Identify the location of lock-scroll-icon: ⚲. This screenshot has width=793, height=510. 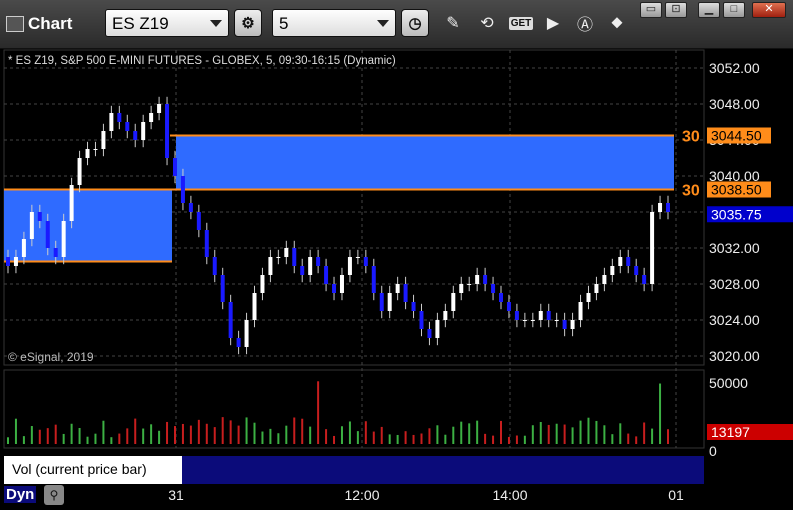
(54, 495).